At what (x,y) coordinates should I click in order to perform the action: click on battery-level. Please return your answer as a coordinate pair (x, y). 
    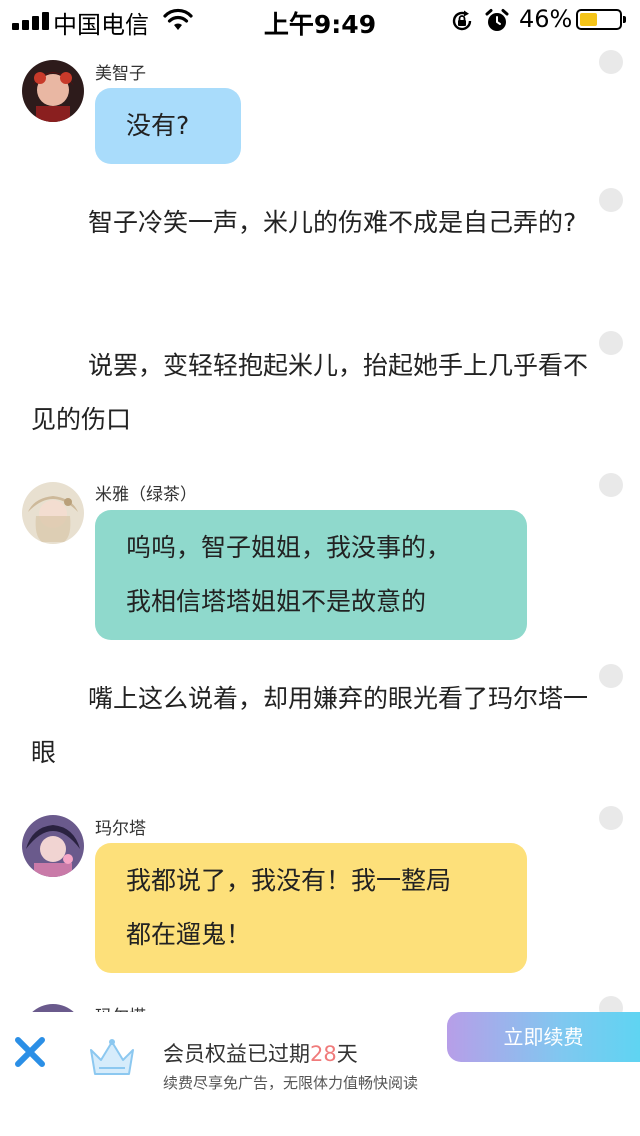
    Looking at the image, I should click on (588, 19).